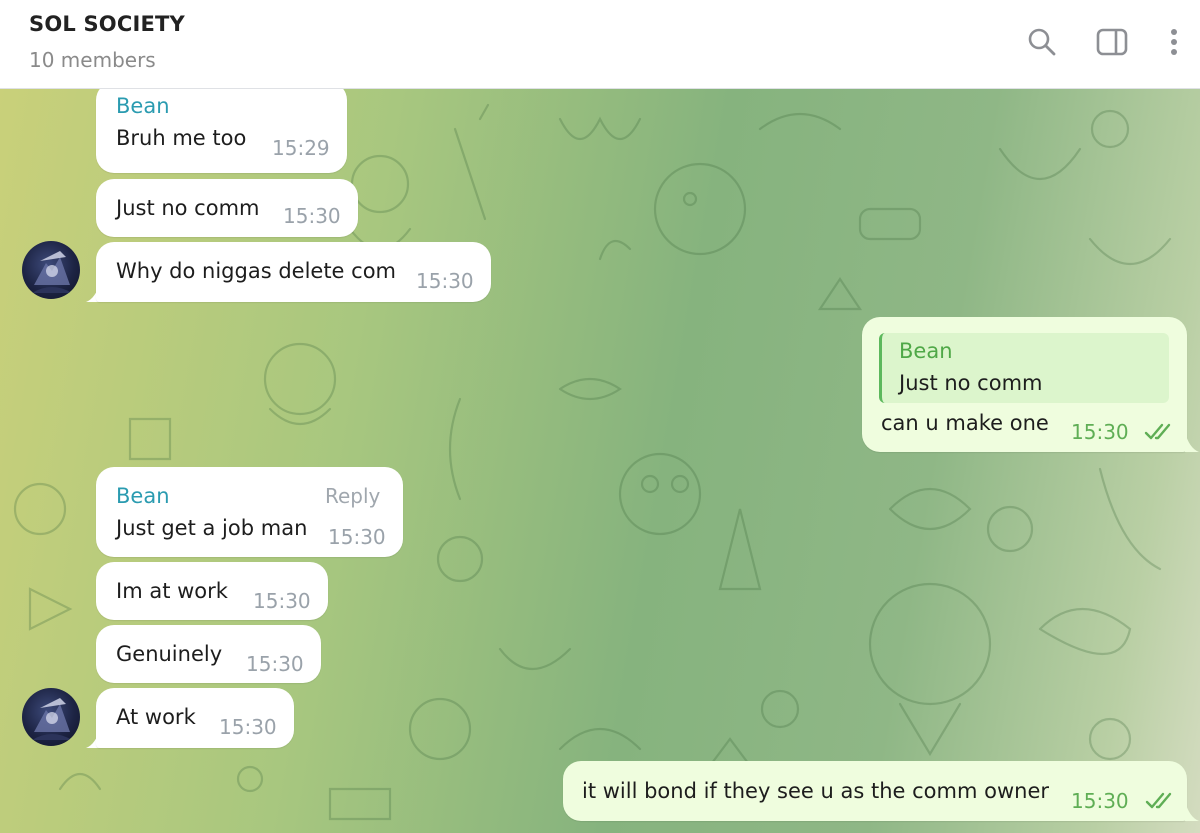  I want to click on message-bubble-outgoing: Bean Just no comm can u make one 15:30, so click(1024, 384).